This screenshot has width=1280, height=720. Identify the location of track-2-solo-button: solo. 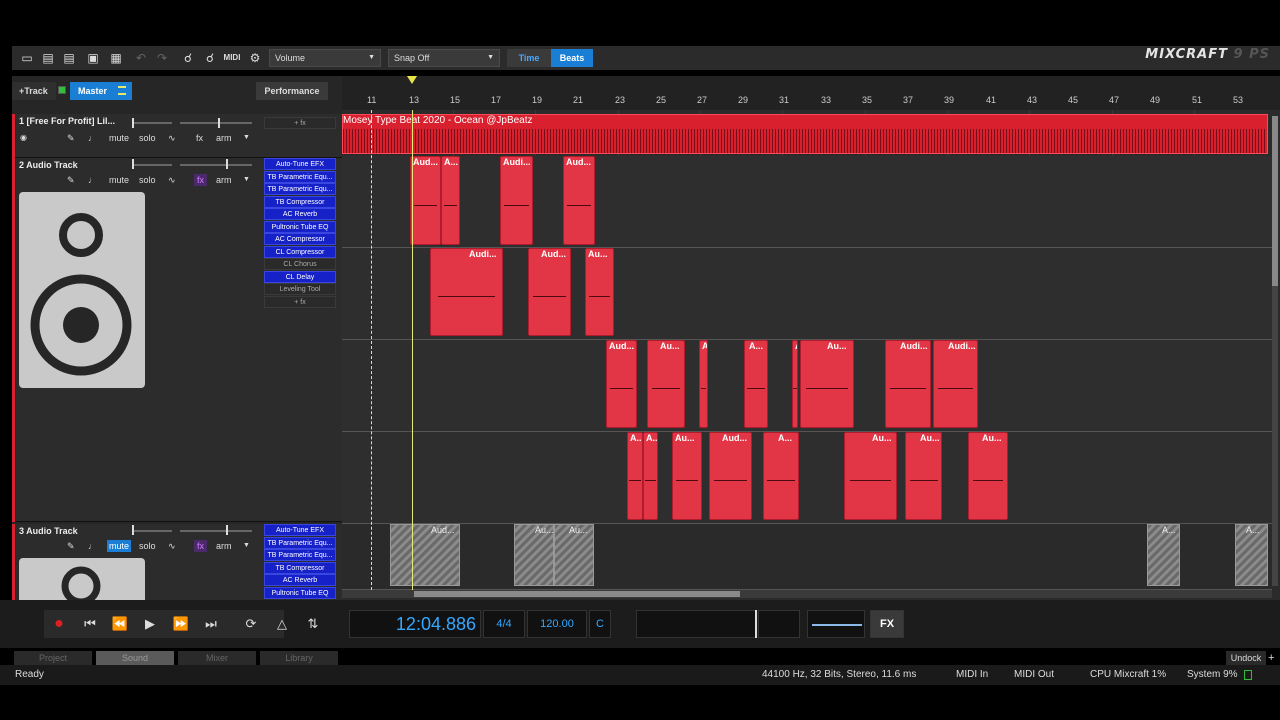
(147, 180).